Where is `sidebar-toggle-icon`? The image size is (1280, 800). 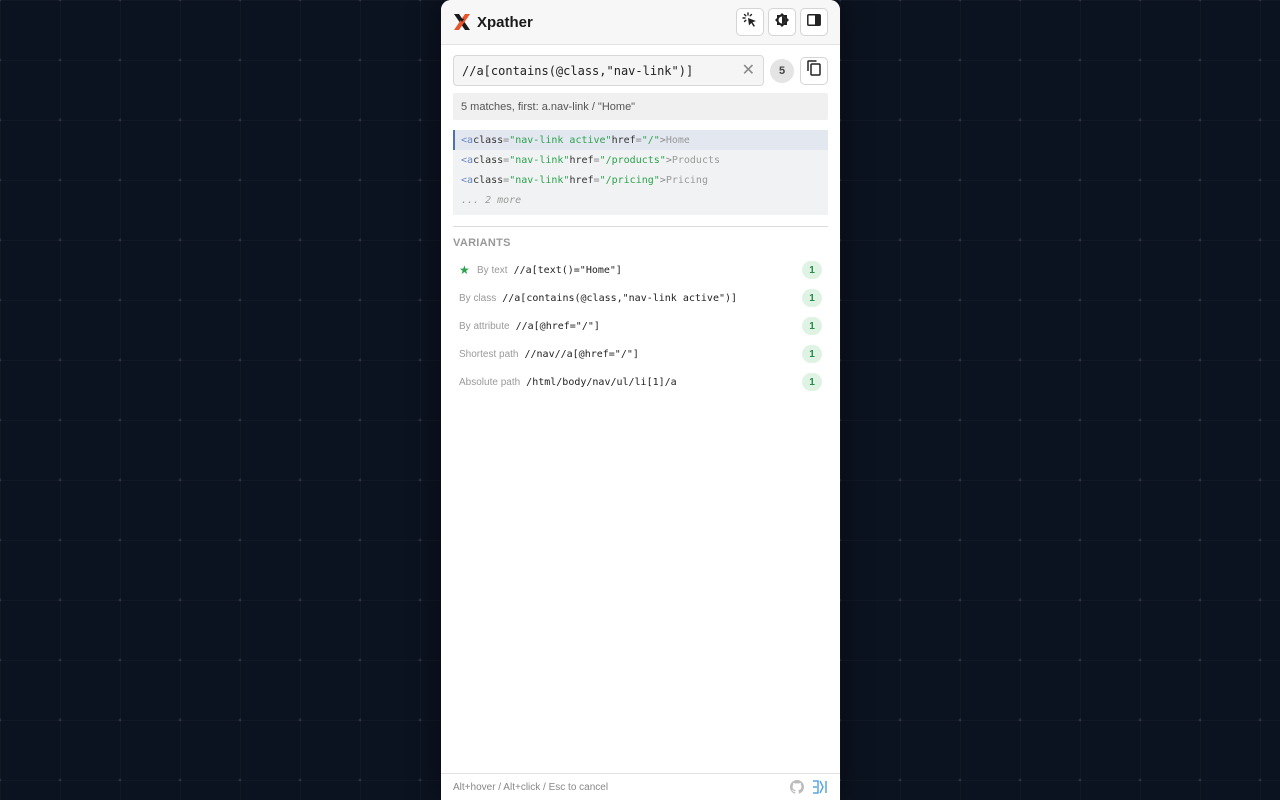
sidebar-toggle-icon is located at coordinates (814, 22).